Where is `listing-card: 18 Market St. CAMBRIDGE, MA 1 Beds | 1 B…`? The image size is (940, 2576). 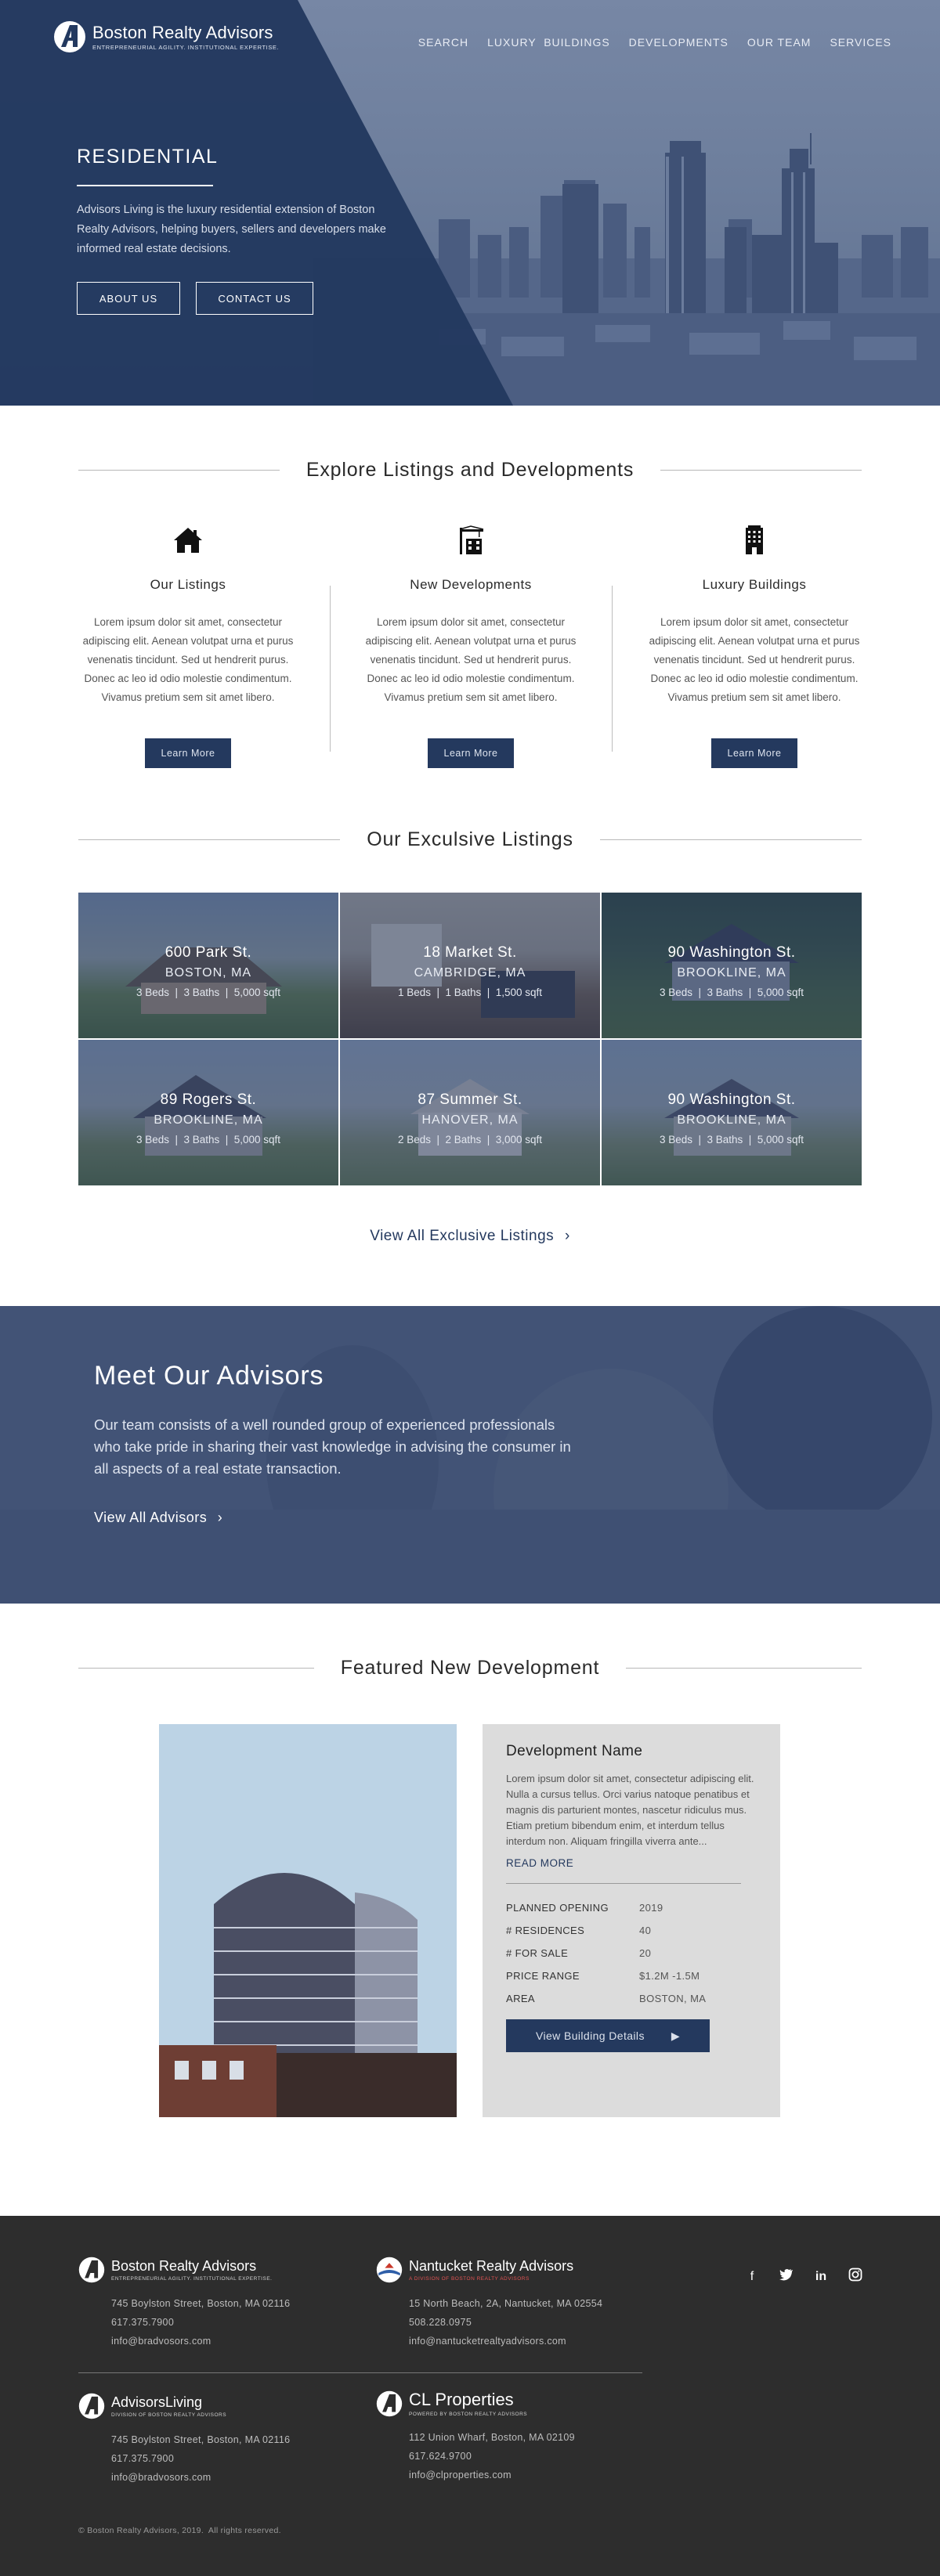
listing-card: 18 Market St. CAMBRIDGE, MA 1 Beds | 1 B… is located at coordinates (470, 965).